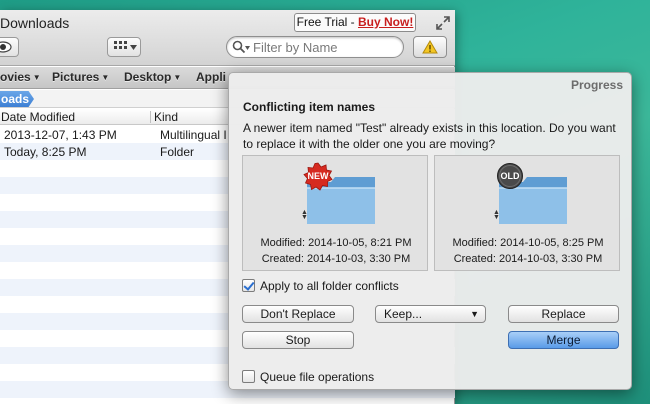 The width and height of the screenshot is (650, 404). Describe the element at coordinates (152, 77) in the screenshot. I see `favorite-desktop: Desktop ▼` at that location.